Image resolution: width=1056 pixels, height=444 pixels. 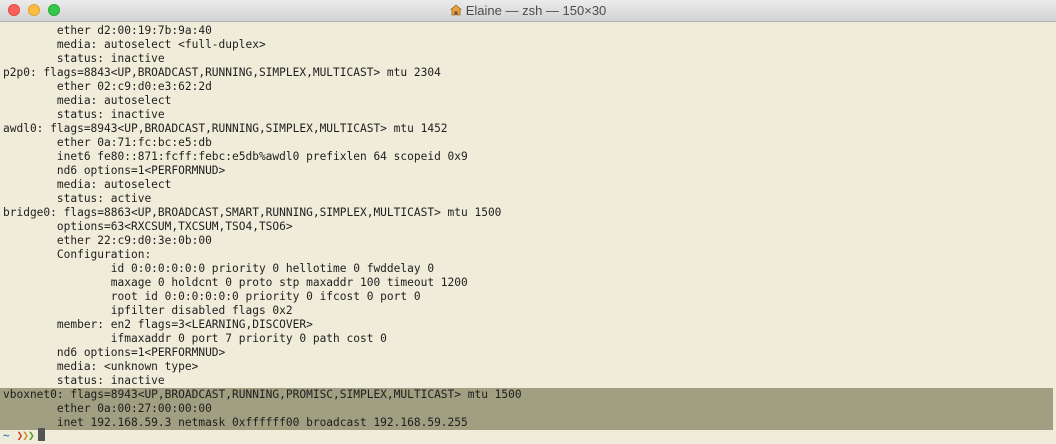 I want to click on terminal-line: media: autoselect <full-duplex>, so click(x=134, y=44).